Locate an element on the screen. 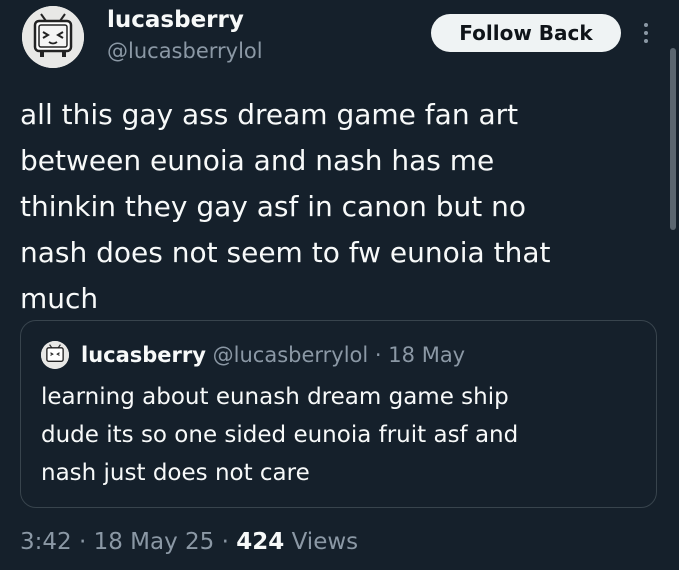  views-label: Views is located at coordinates (325, 542).